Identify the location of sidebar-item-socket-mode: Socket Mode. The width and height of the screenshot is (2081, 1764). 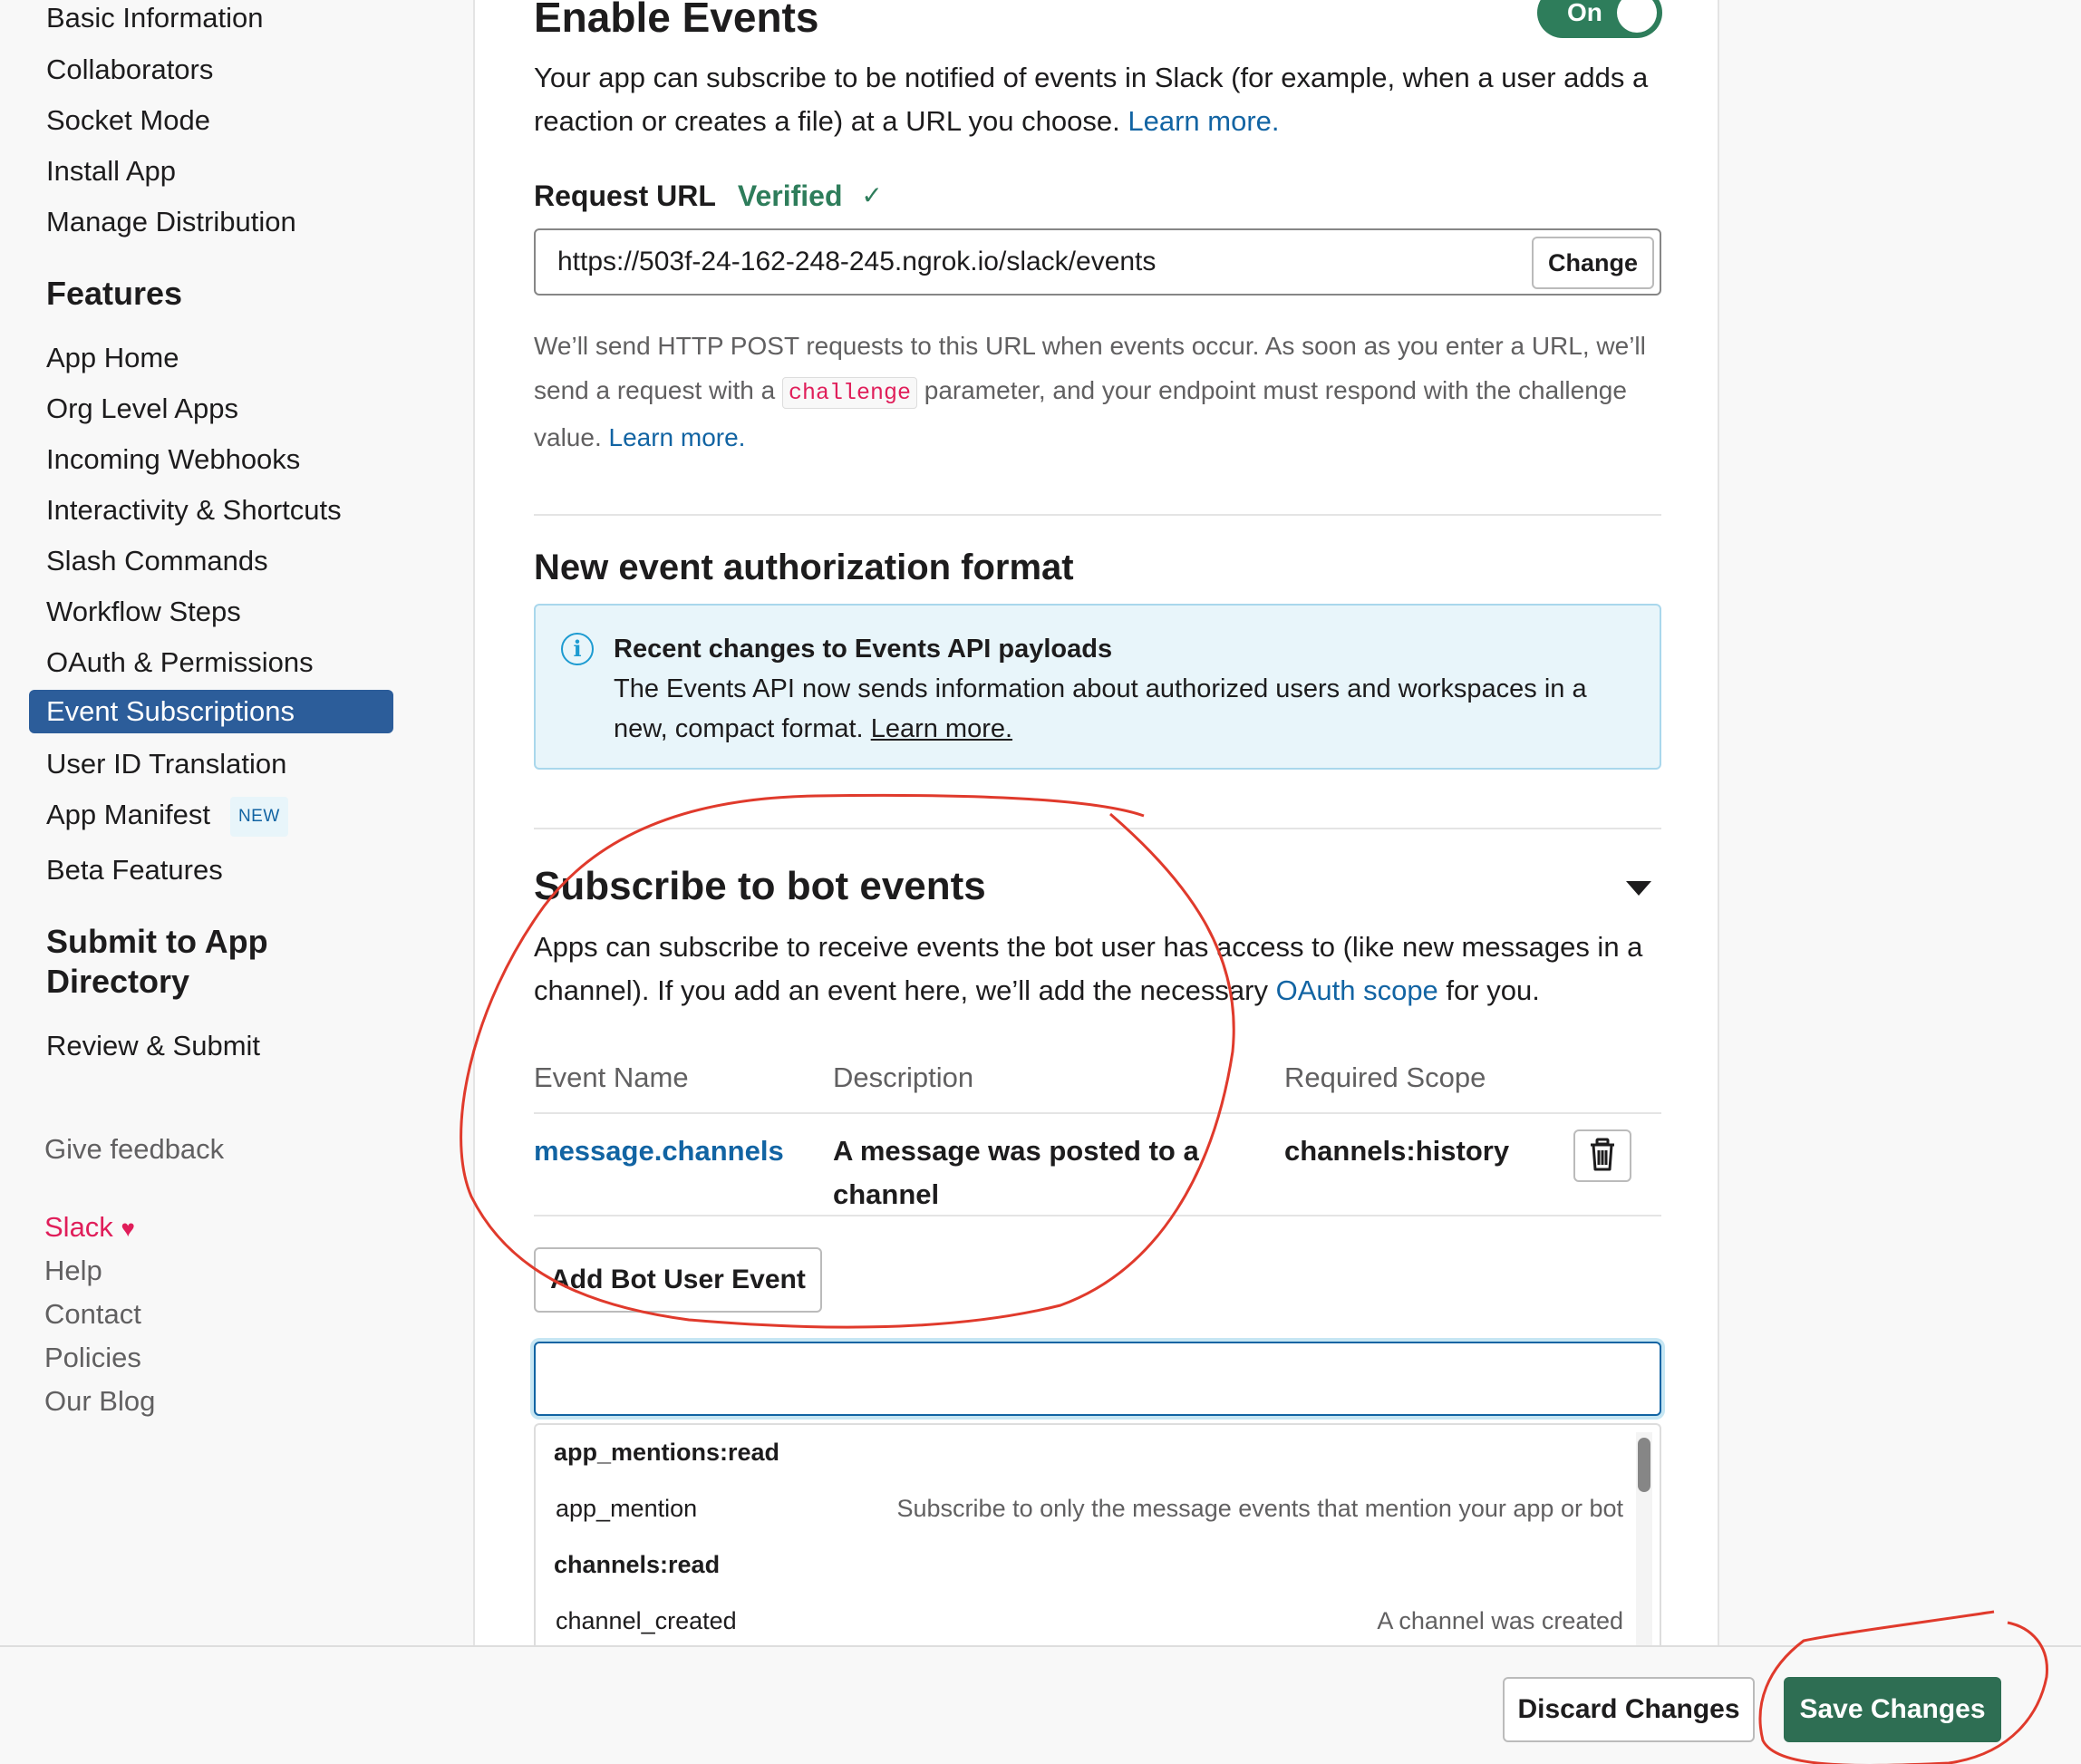
(128, 121).